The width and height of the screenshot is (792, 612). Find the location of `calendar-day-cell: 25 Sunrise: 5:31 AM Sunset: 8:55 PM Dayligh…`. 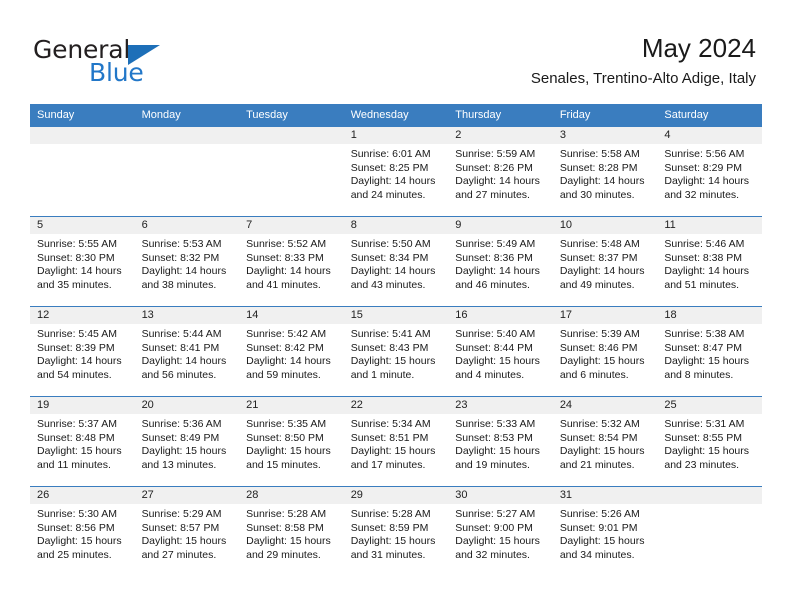

calendar-day-cell: 25 Sunrise: 5:31 AM Sunset: 8:55 PM Dayligh… is located at coordinates (709, 441).